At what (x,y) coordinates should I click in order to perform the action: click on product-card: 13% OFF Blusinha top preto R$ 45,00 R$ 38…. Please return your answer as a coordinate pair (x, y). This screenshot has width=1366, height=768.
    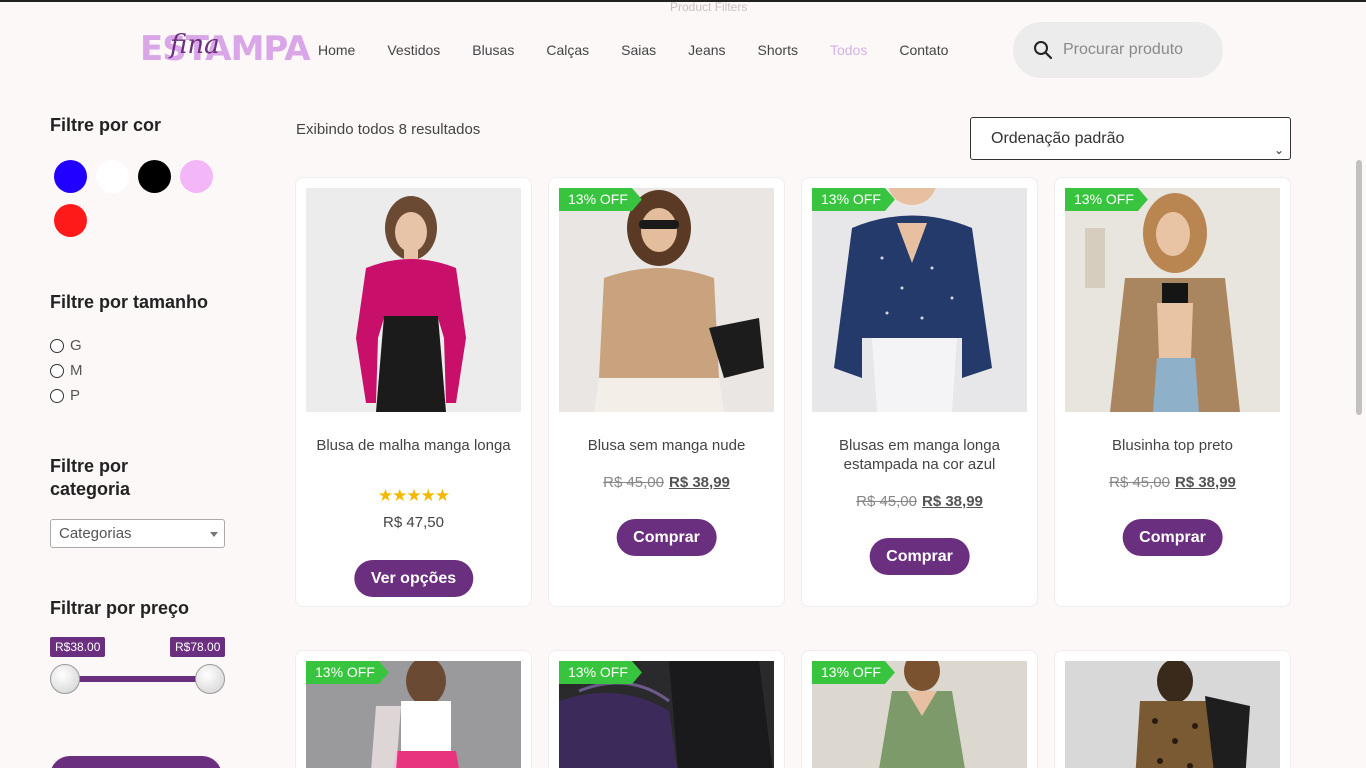
    Looking at the image, I should click on (1172, 392).